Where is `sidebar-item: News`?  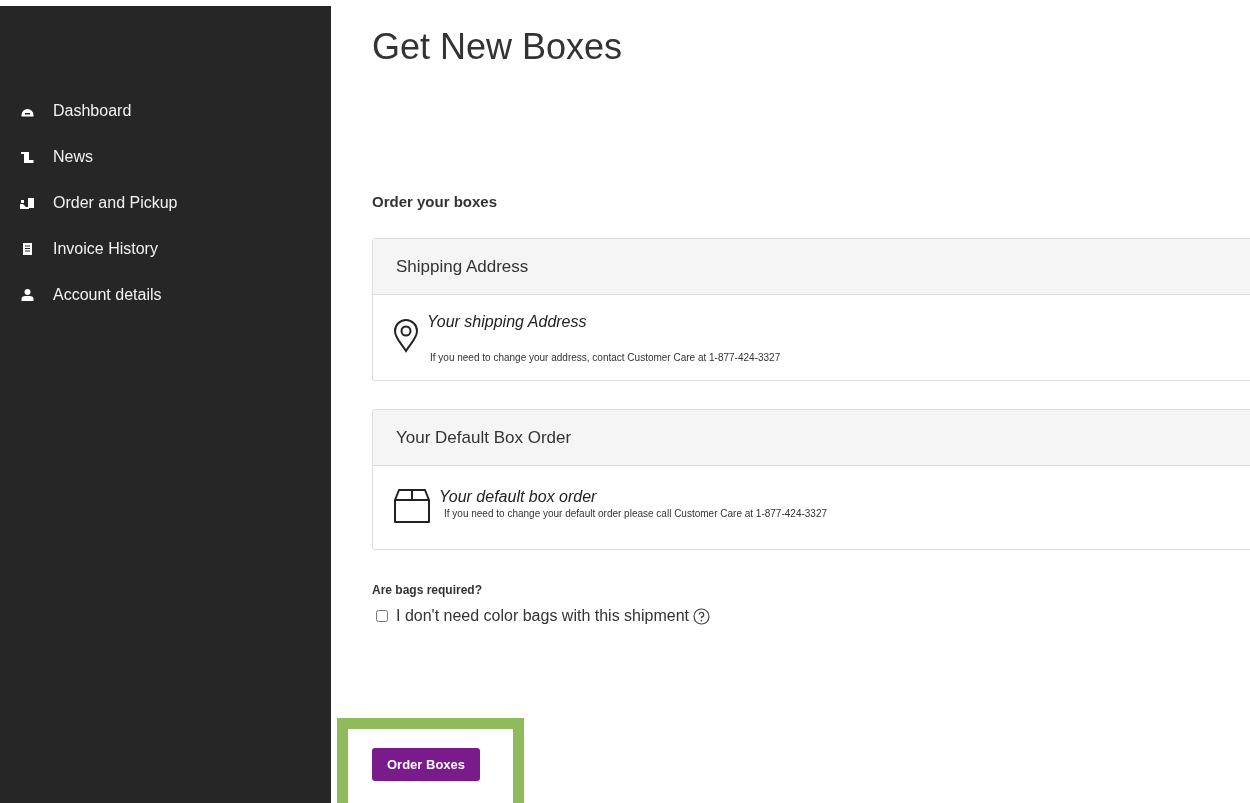 sidebar-item: News is located at coordinates (165, 157).